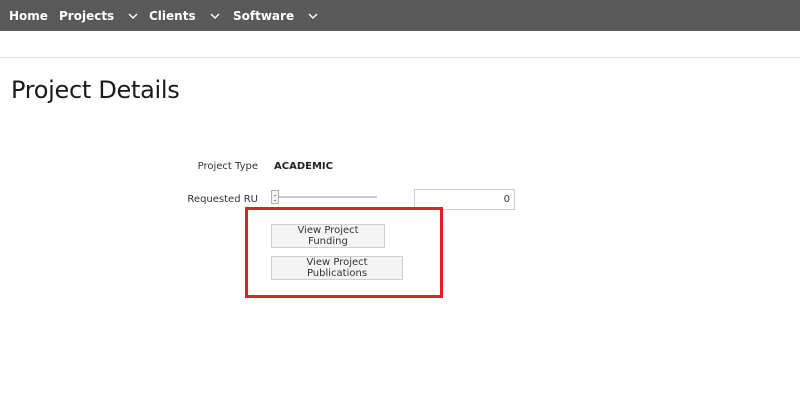 Image resolution: width=800 pixels, height=400 pixels. Describe the element at coordinates (400, 57) in the screenshot. I see `header-divider` at that location.